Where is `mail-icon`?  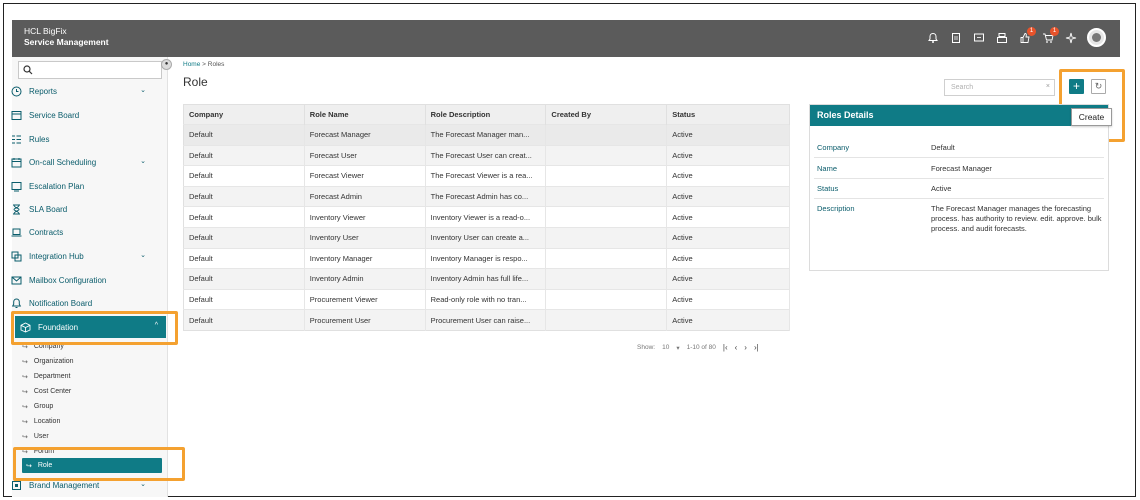
mail-icon is located at coordinates (16, 280).